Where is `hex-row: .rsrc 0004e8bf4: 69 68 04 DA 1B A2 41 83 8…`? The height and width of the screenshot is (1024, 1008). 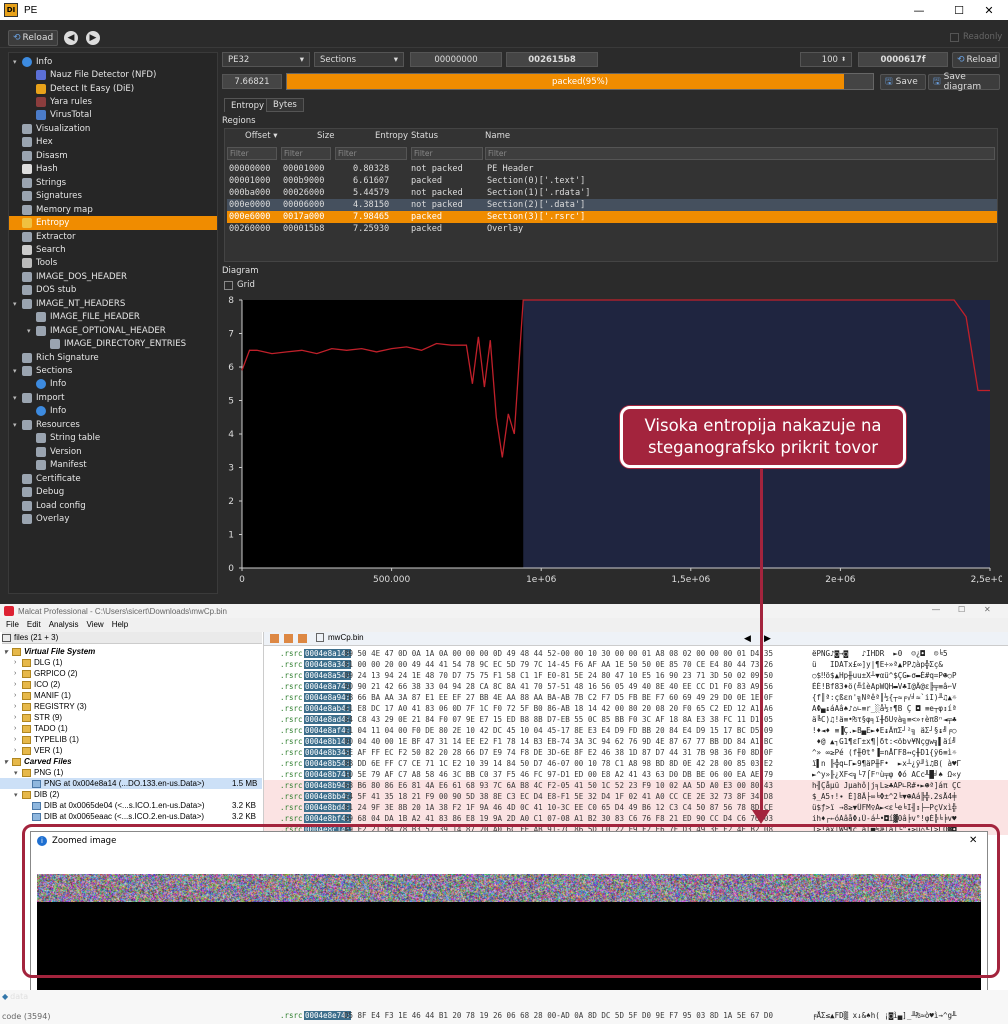 hex-row: .rsrc 0004e8bf4: 69 68 04 DA 1B A2 41 83 8… is located at coordinates (636, 818).